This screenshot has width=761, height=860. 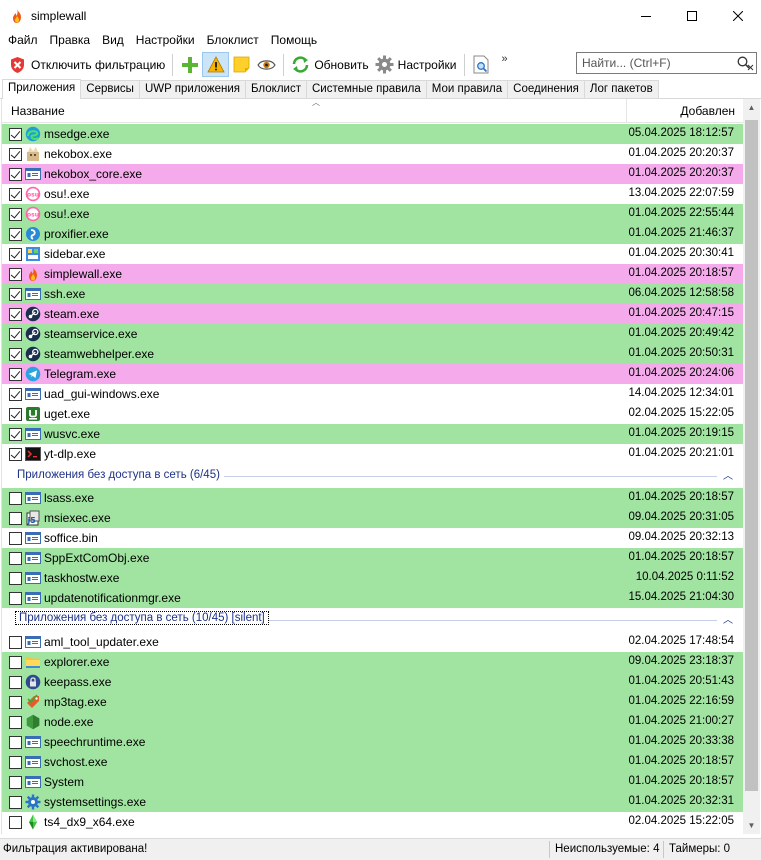 I want to click on table-row: mp3tag.exe 01.04.2025 22:16:59, so click(x=372, y=702).